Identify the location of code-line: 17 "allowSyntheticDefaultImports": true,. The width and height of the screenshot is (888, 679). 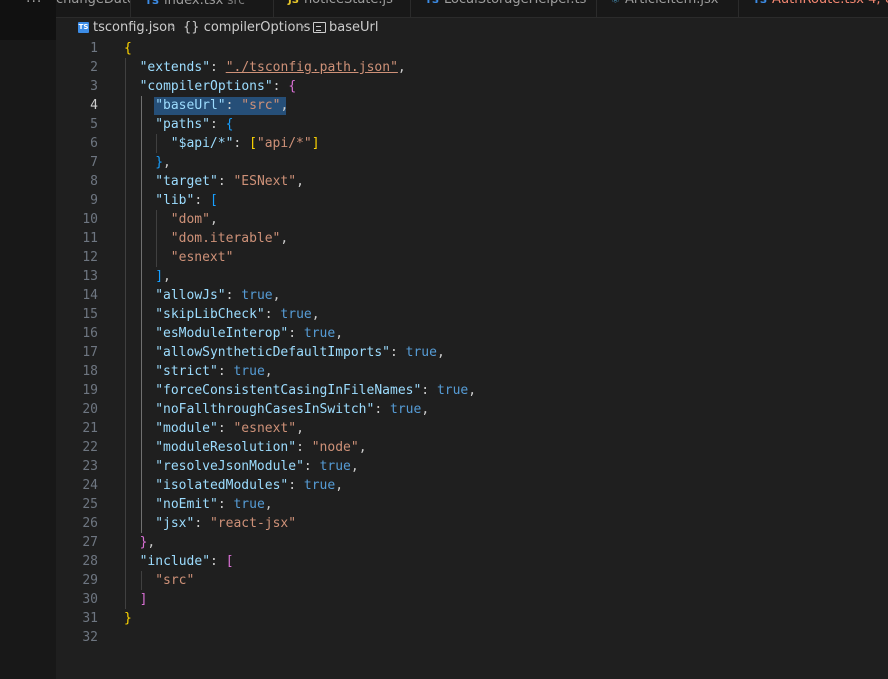
(472, 352).